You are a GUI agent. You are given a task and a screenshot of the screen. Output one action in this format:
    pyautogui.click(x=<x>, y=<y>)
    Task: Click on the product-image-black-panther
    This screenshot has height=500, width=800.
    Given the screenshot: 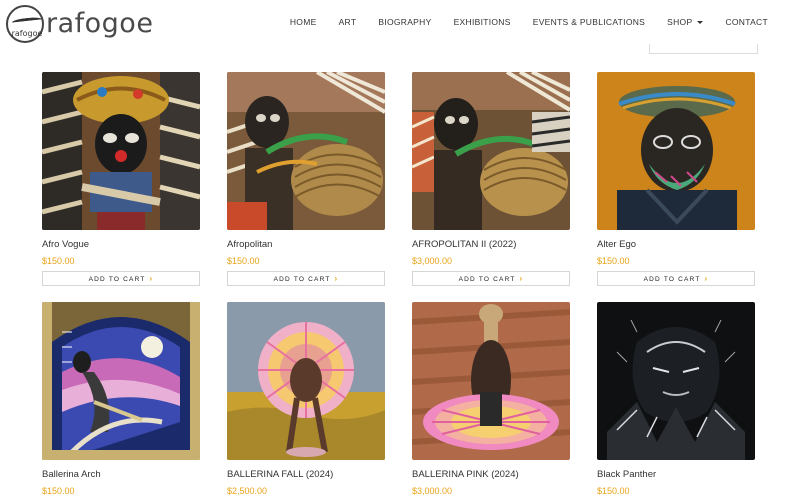 What is the action you would take?
    pyautogui.click(x=676, y=381)
    